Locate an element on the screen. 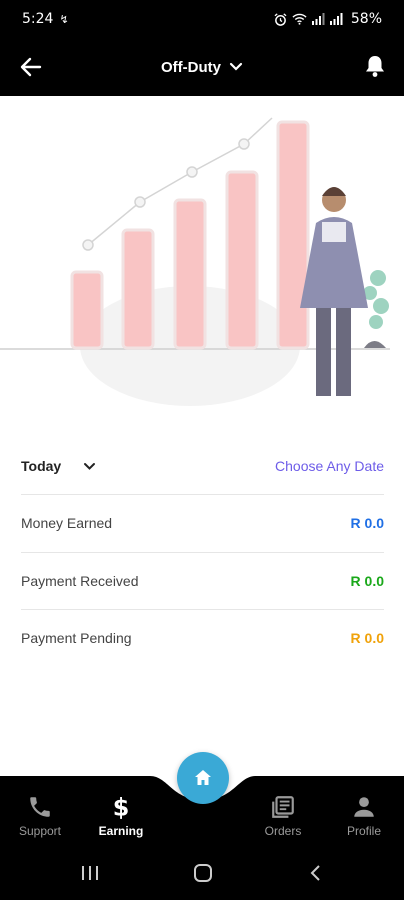 The image size is (404, 900). nav-profile: Profile is located at coordinates (364, 816).